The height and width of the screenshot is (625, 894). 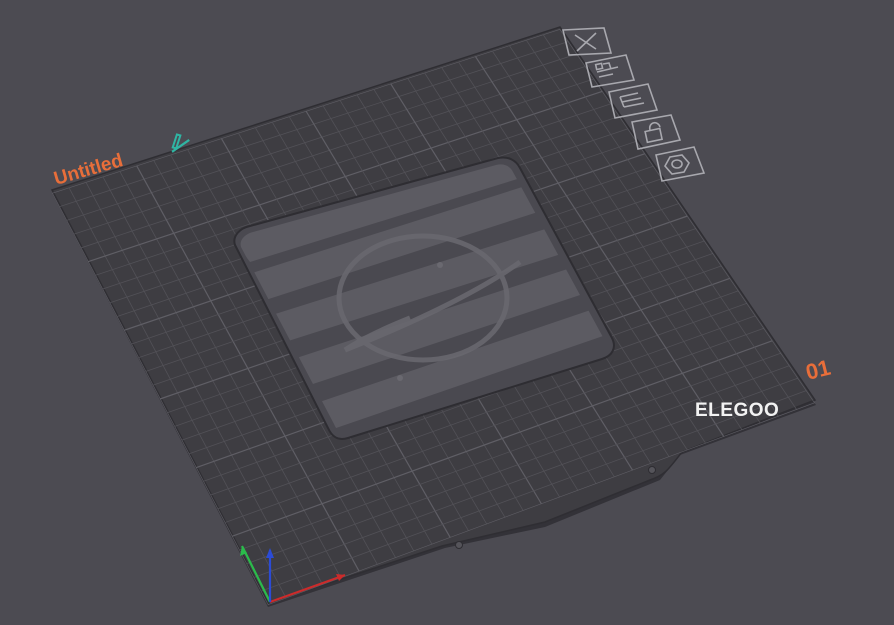 I want to click on brand-logo: ELEGOO, so click(x=737, y=410).